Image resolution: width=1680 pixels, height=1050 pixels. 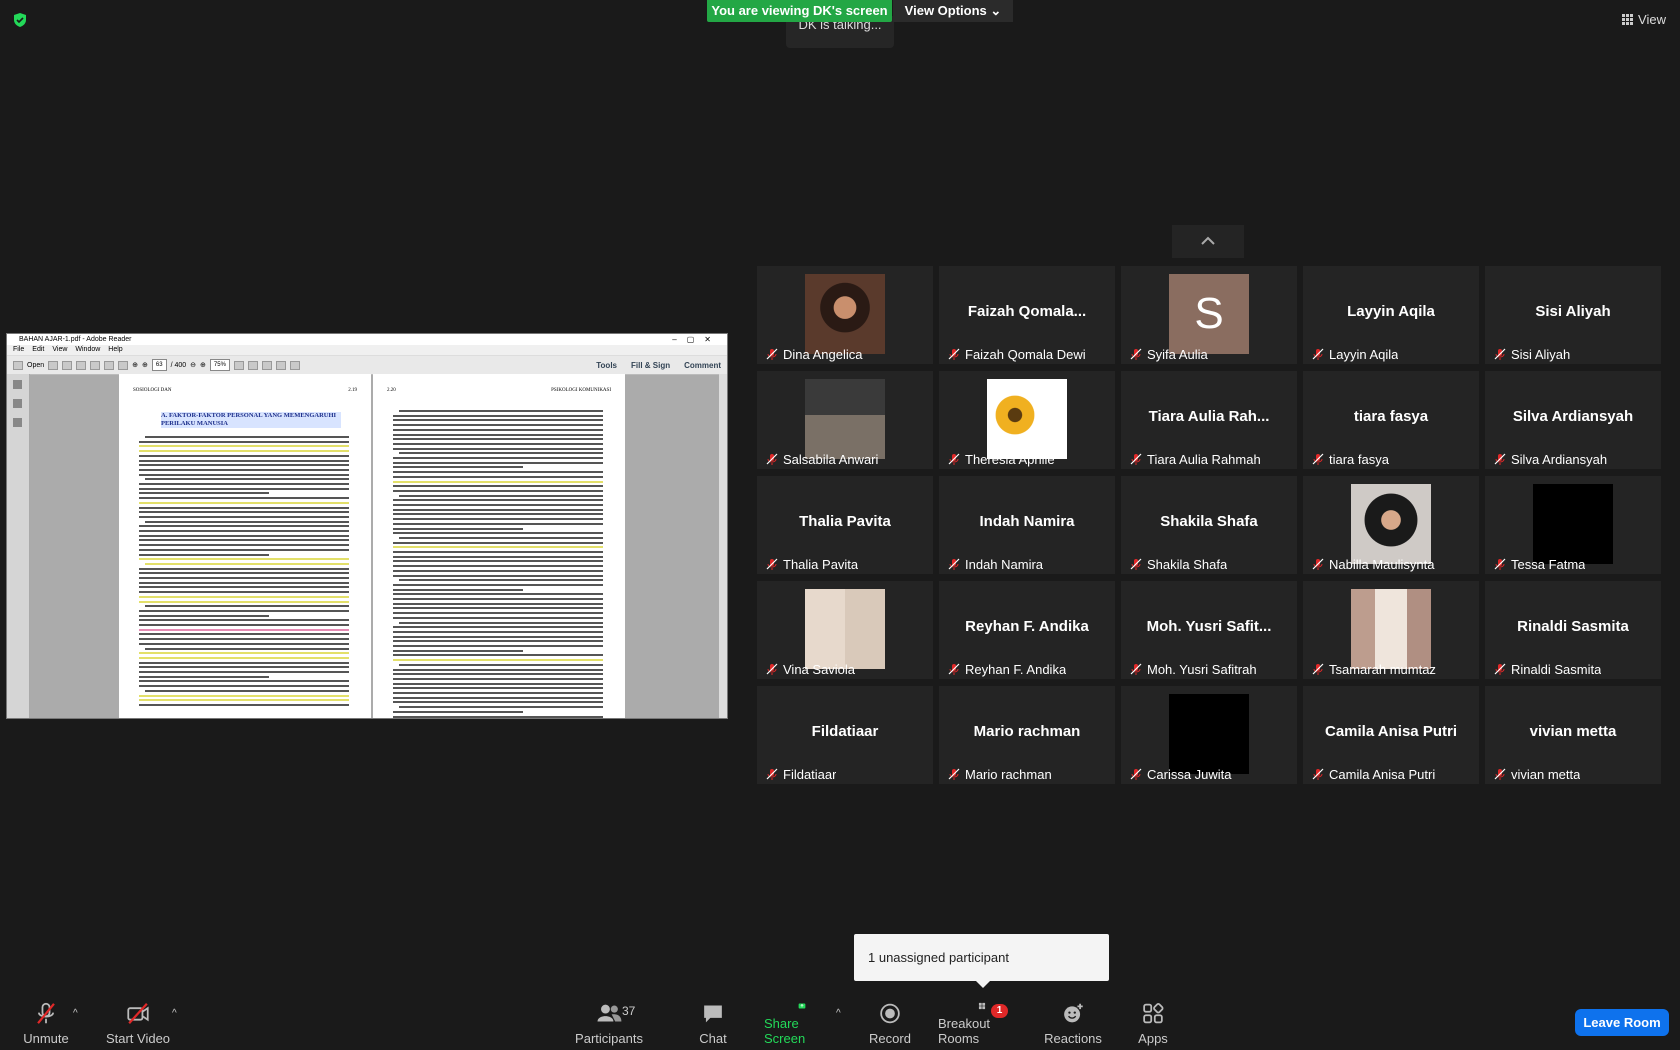 I want to click on participant-tile: tiara fasya tiara fasya, so click(x=1391, y=420).